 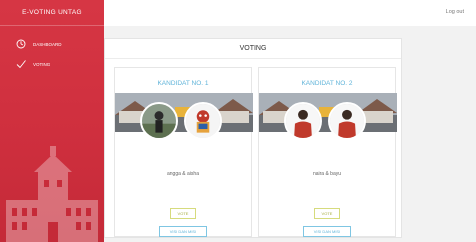 I want to click on vote-button-2: VOTE, so click(x=327, y=213).